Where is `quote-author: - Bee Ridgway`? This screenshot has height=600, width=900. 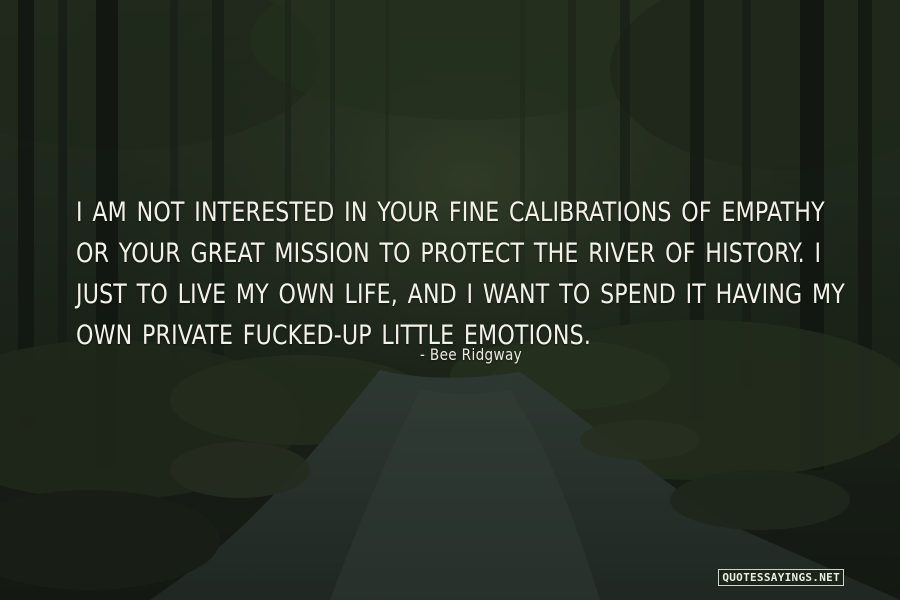 quote-author: - Bee Ridgway is located at coordinates (471, 354).